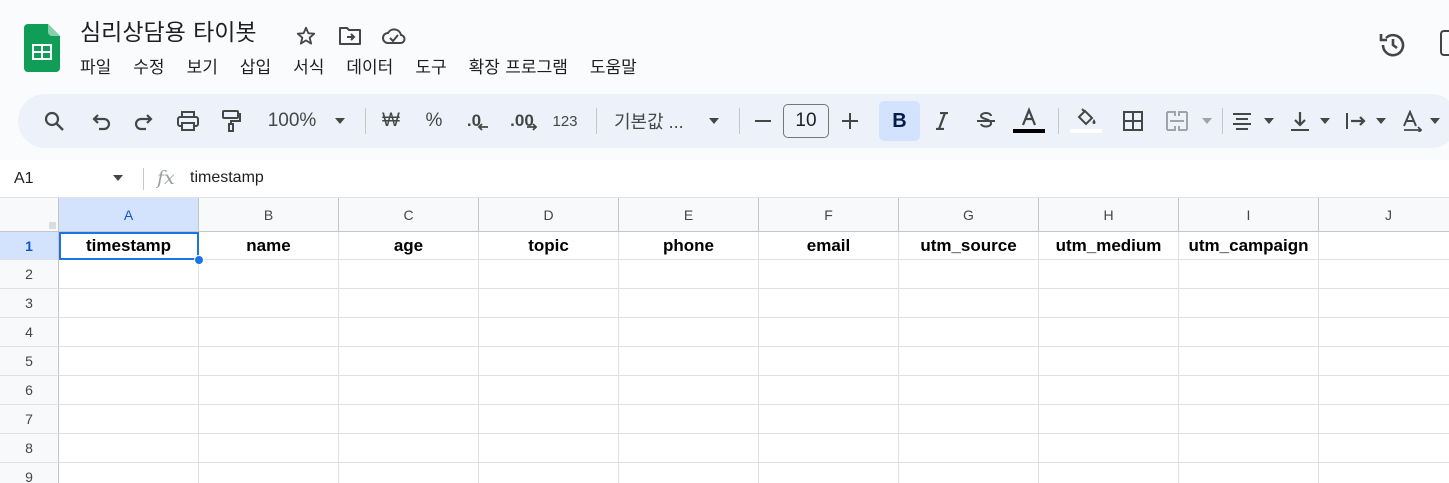 Image resolution: width=1449 pixels, height=483 pixels. I want to click on cell-c6, so click(409, 390).